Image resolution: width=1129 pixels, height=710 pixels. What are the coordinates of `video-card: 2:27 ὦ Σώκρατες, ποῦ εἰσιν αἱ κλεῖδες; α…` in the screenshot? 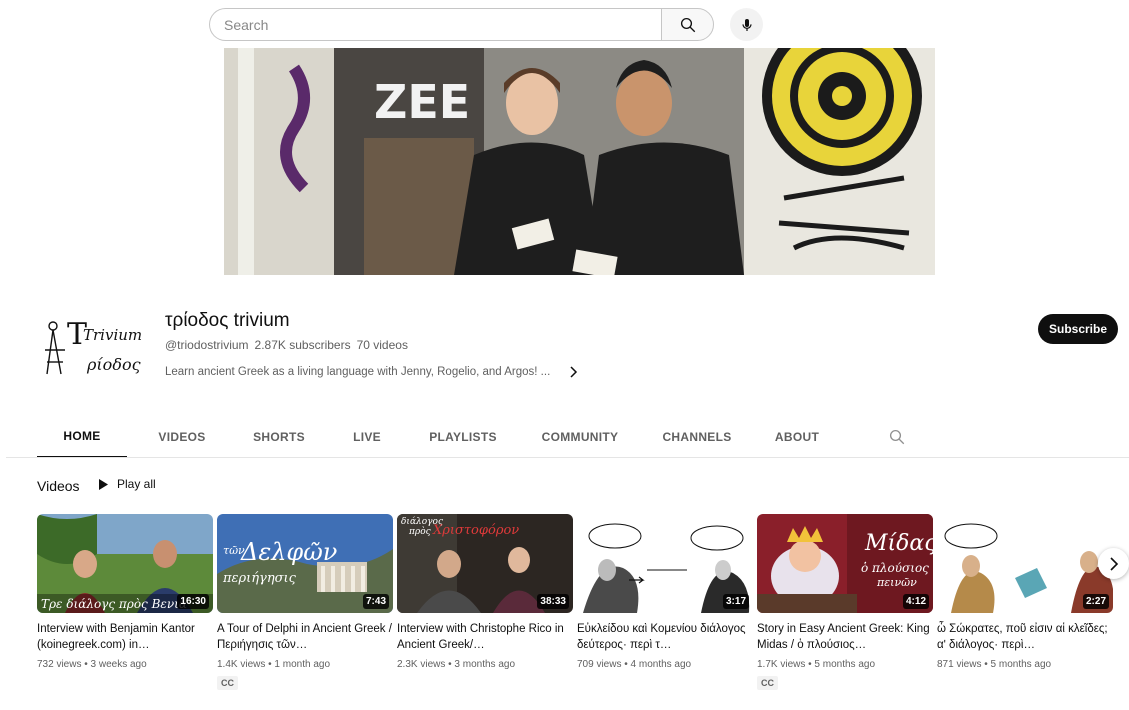 It's located at (1025, 602).